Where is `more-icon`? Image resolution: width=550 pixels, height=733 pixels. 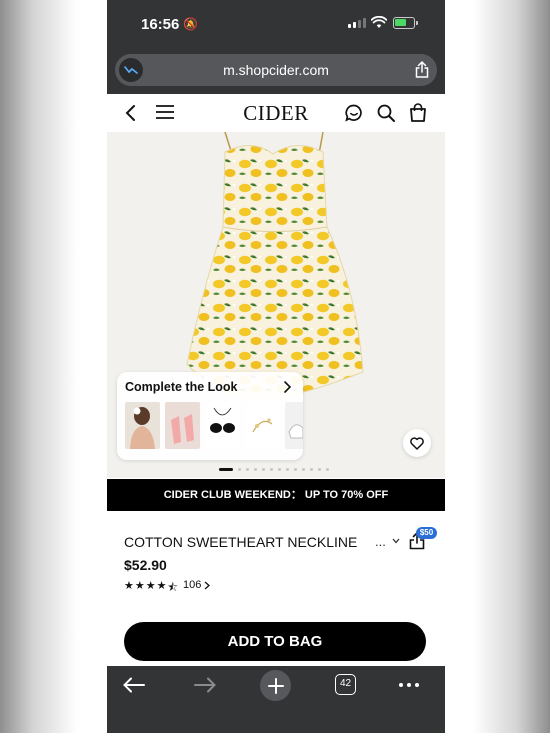
more-icon is located at coordinates (409, 685).